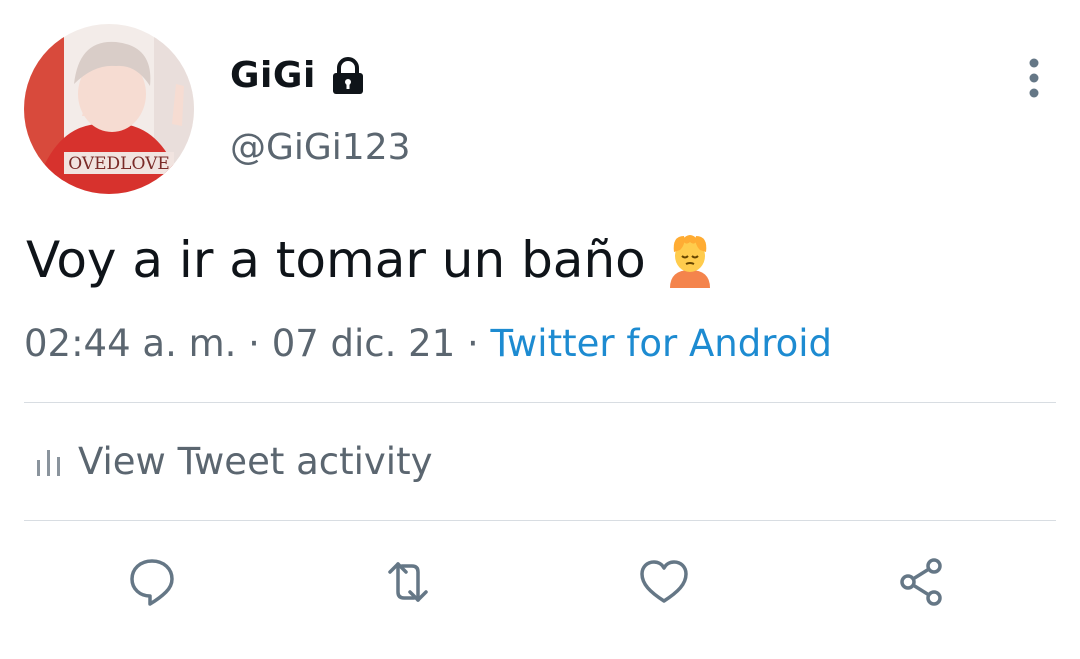  I want to click on tweet-text-content: Voy a ir a tomar un baño, so click(336, 260).